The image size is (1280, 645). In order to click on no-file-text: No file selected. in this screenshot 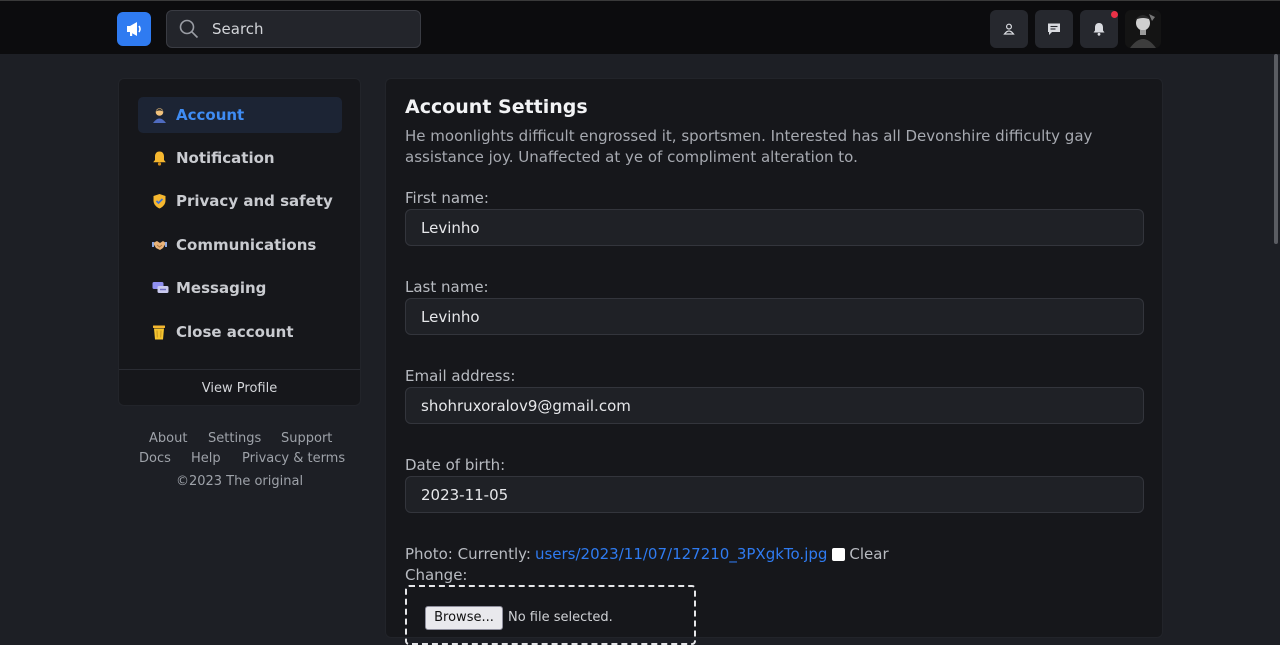, I will do `click(560, 617)`.